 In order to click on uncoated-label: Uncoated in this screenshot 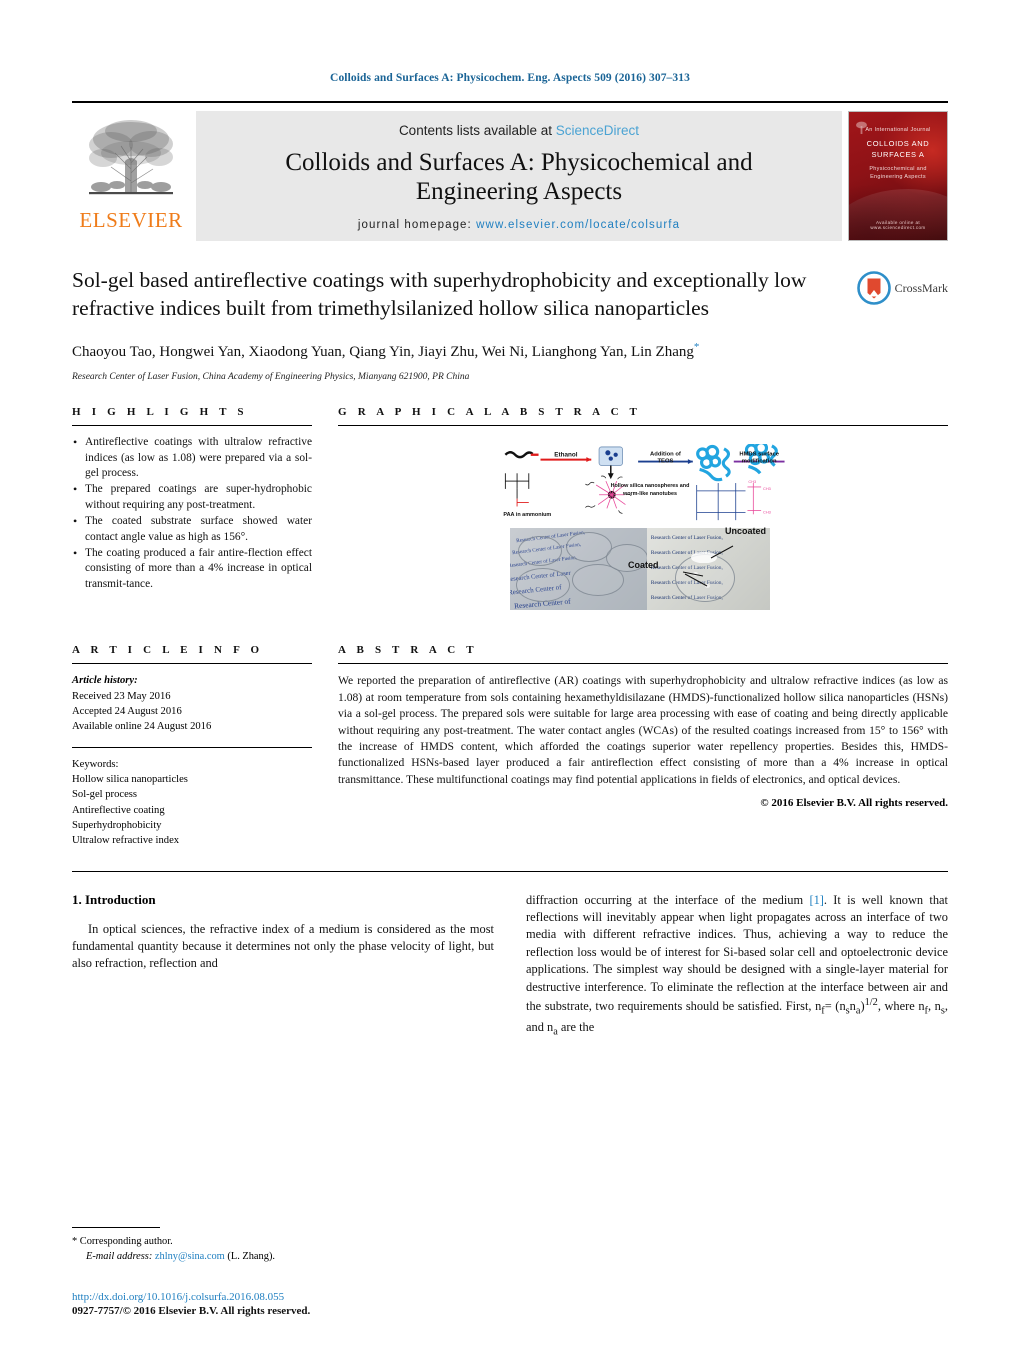, I will do `click(745, 531)`.